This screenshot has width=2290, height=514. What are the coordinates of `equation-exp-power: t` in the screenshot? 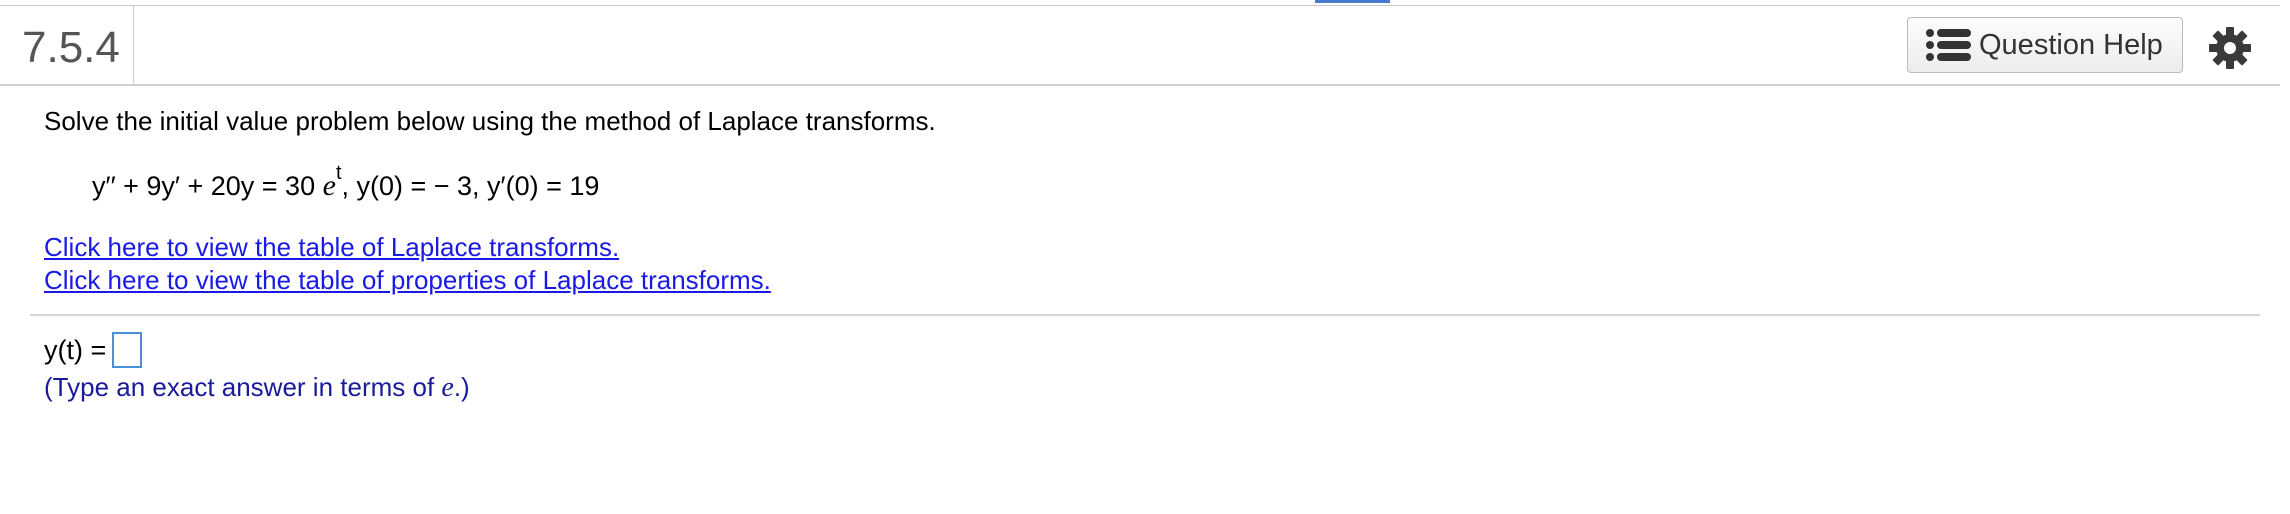 It's located at (338, 173).